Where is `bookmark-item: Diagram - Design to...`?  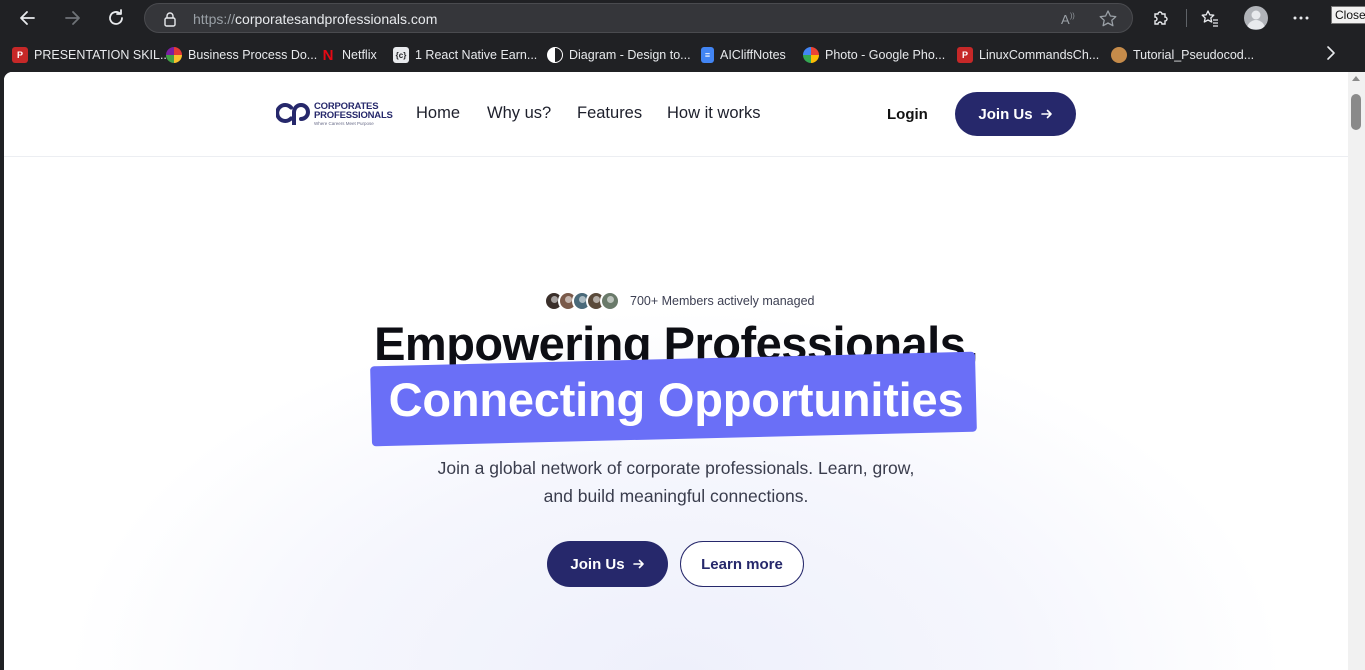
bookmark-item: Diagram - Design to... is located at coordinates (619, 55).